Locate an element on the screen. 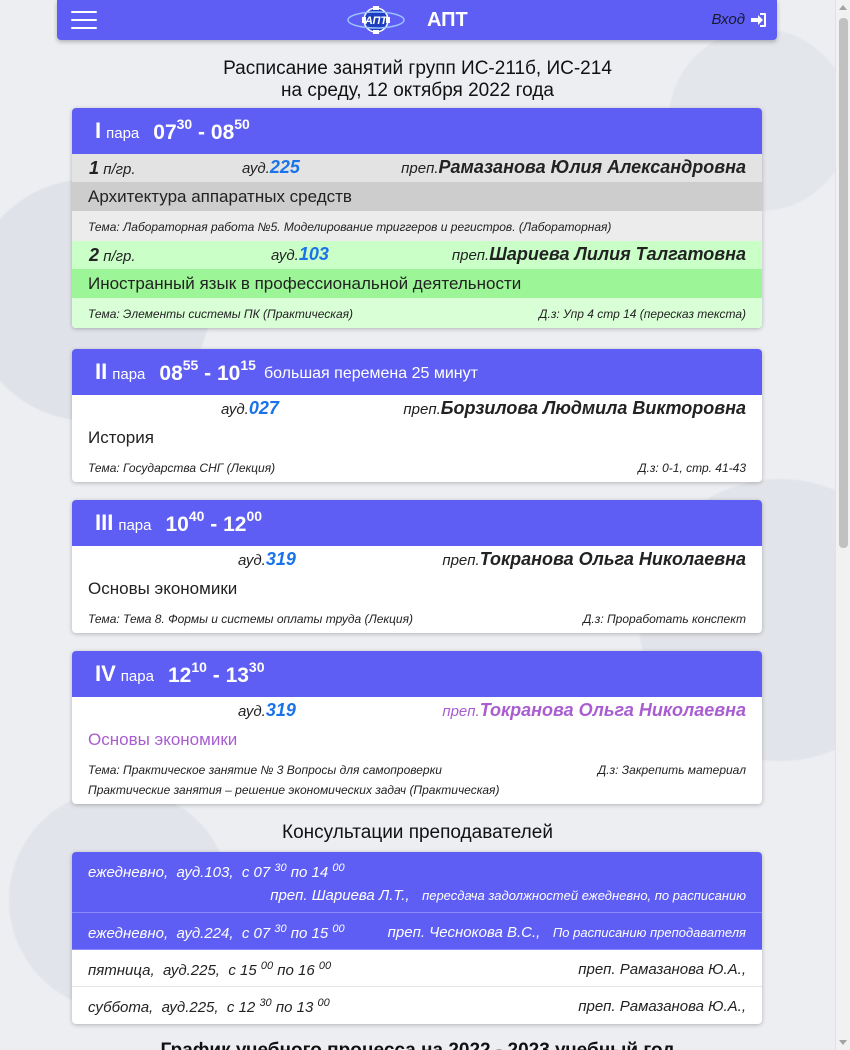 The height and width of the screenshot is (1050, 850). pair-number: IV is located at coordinates (105, 673).